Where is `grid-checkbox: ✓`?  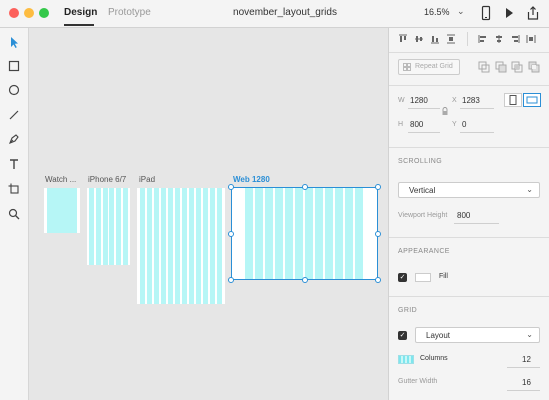 grid-checkbox: ✓ is located at coordinates (402, 335).